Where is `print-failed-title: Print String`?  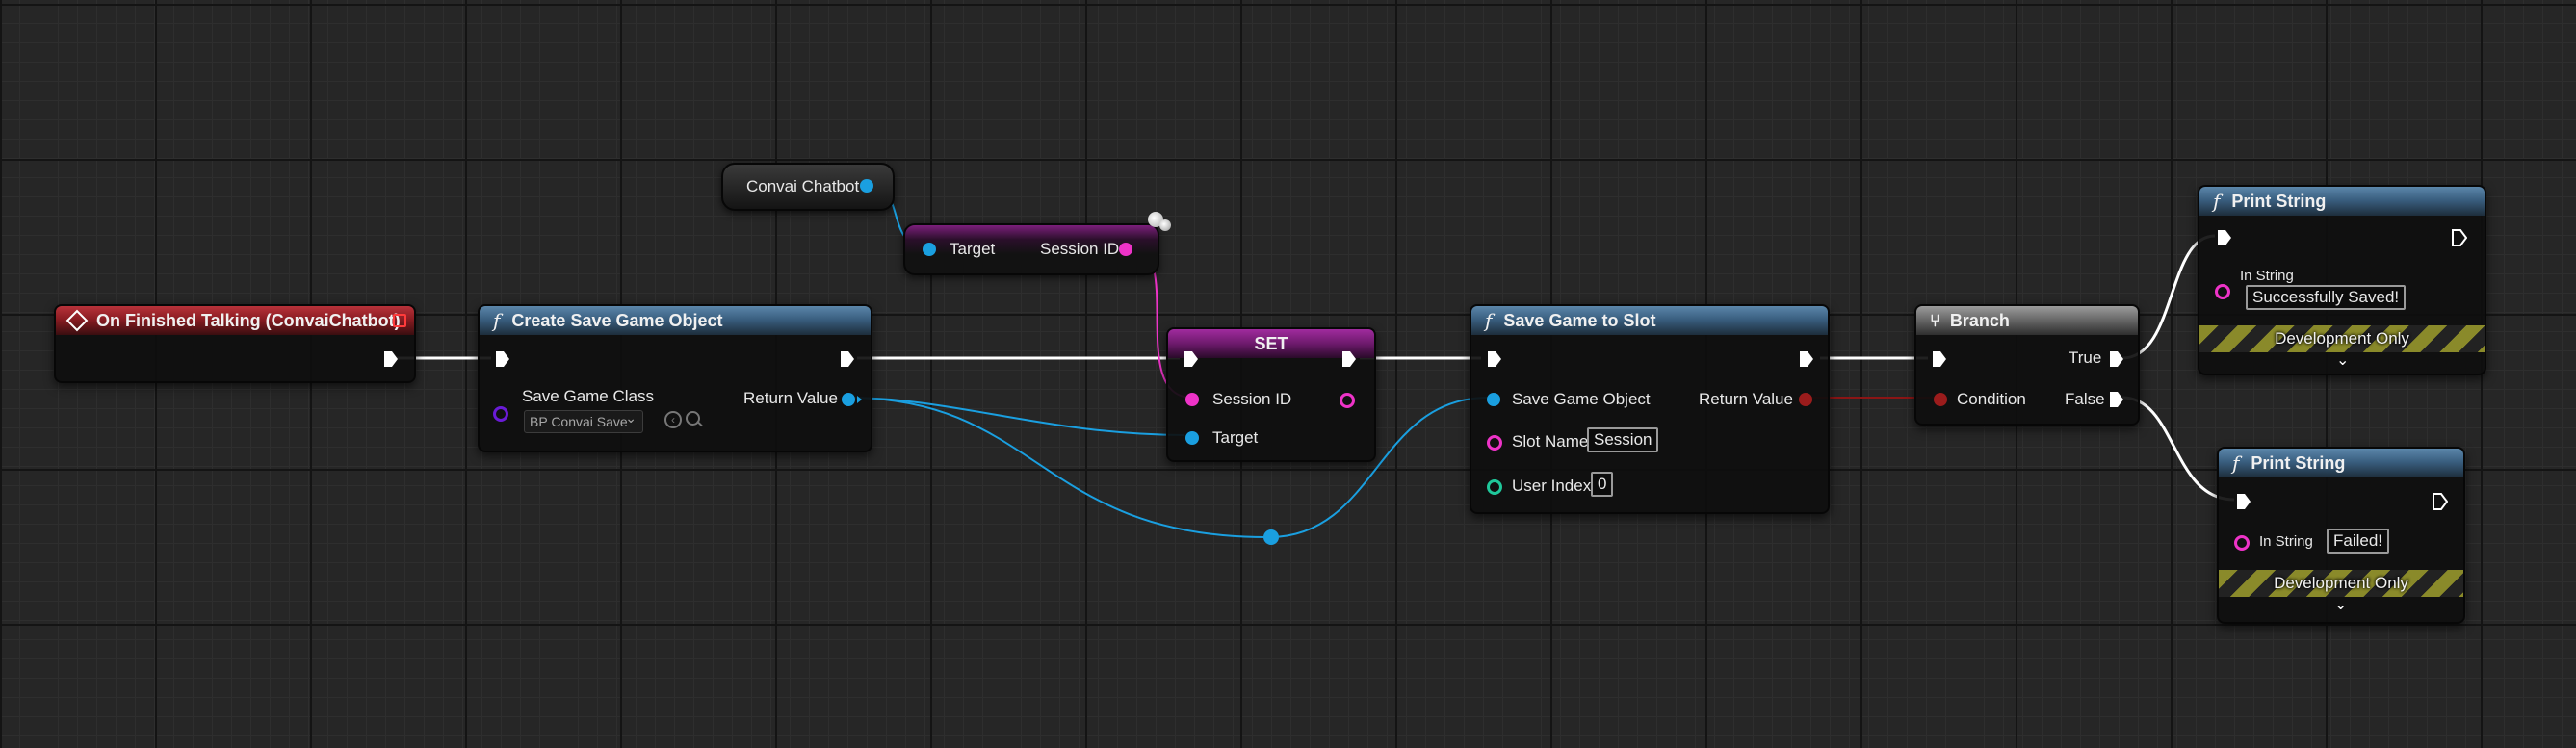
print-failed-title: Print String is located at coordinates (2298, 462).